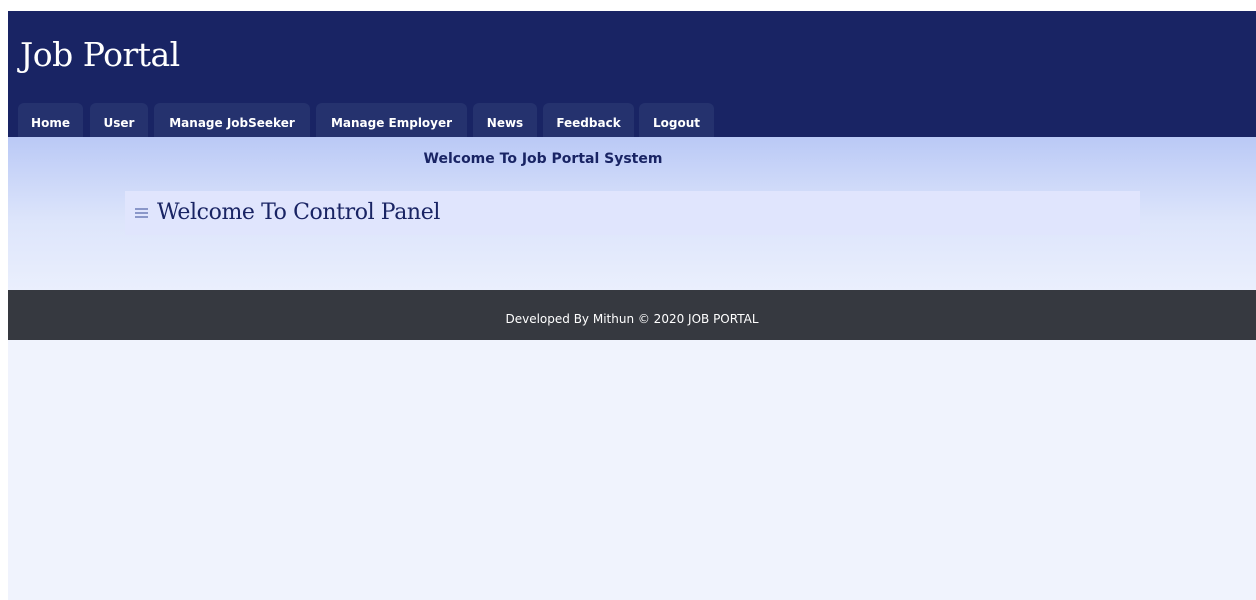  What do you see at coordinates (505, 120) in the screenshot?
I see `nav-tab-news: News` at bounding box center [505, 120].